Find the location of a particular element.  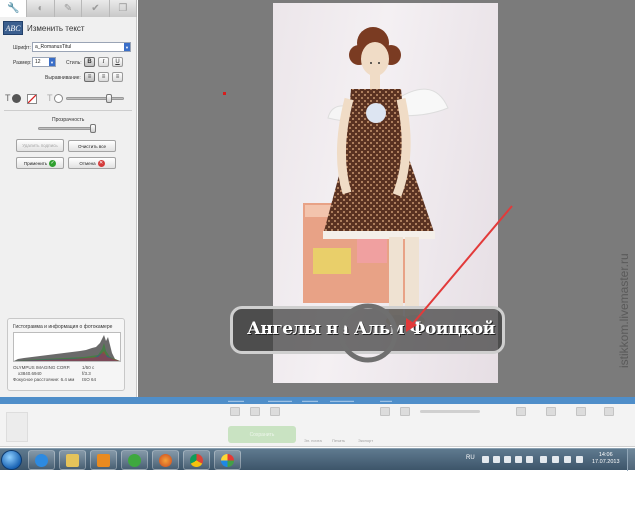

folder-icon is located at coordinates (72, 460).